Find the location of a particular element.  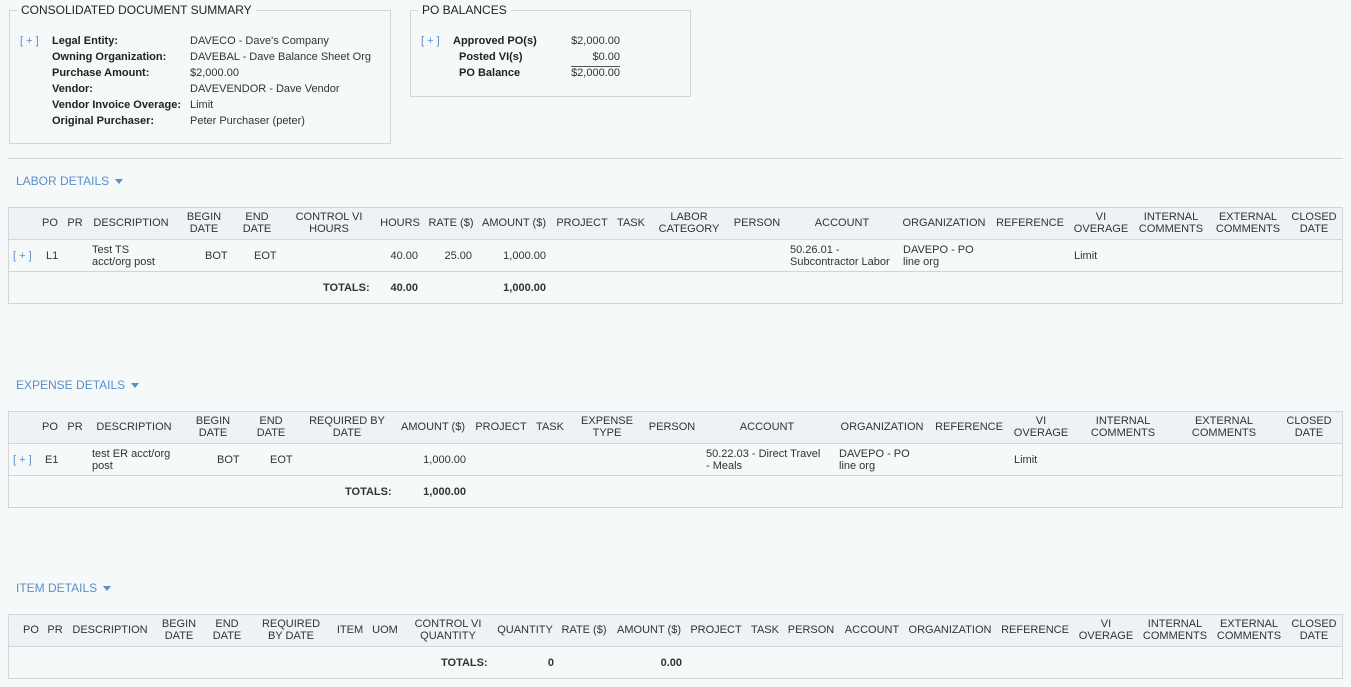

summary-value: Limit is located at coordinates (202, 105).